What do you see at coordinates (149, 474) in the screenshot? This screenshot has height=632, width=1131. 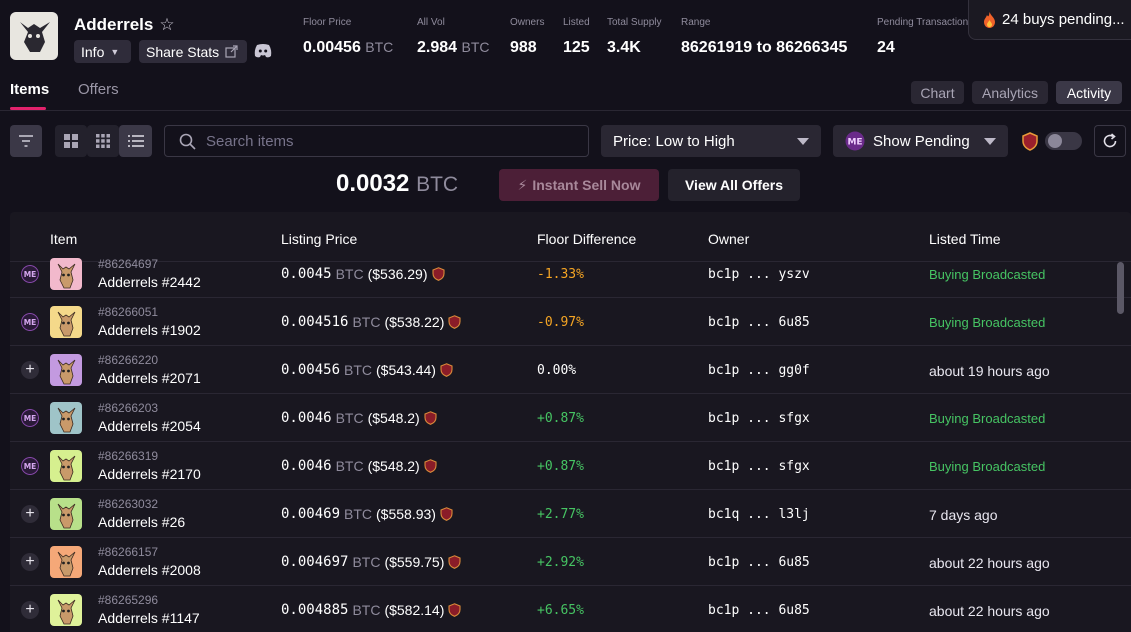 I see `item-name: Adderrels #2170` at bounding box center [149, 474].